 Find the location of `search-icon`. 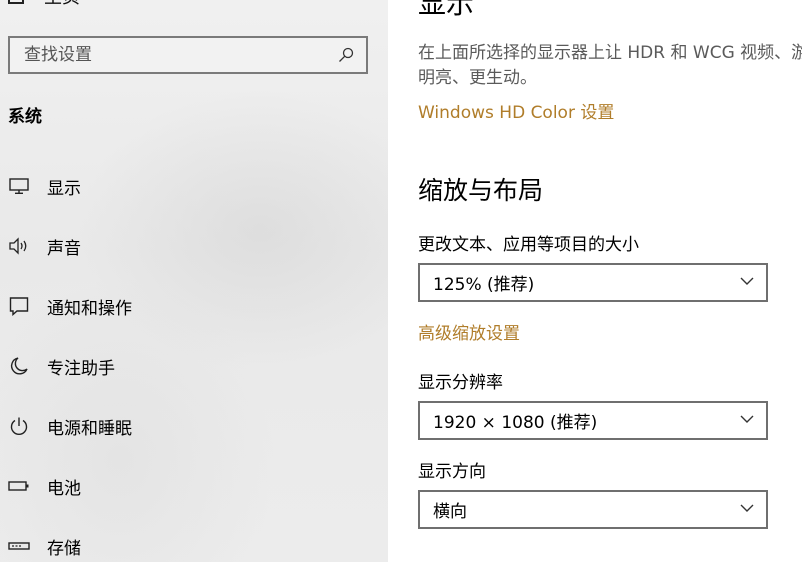

search-icon is located at coordinates (346, 55).